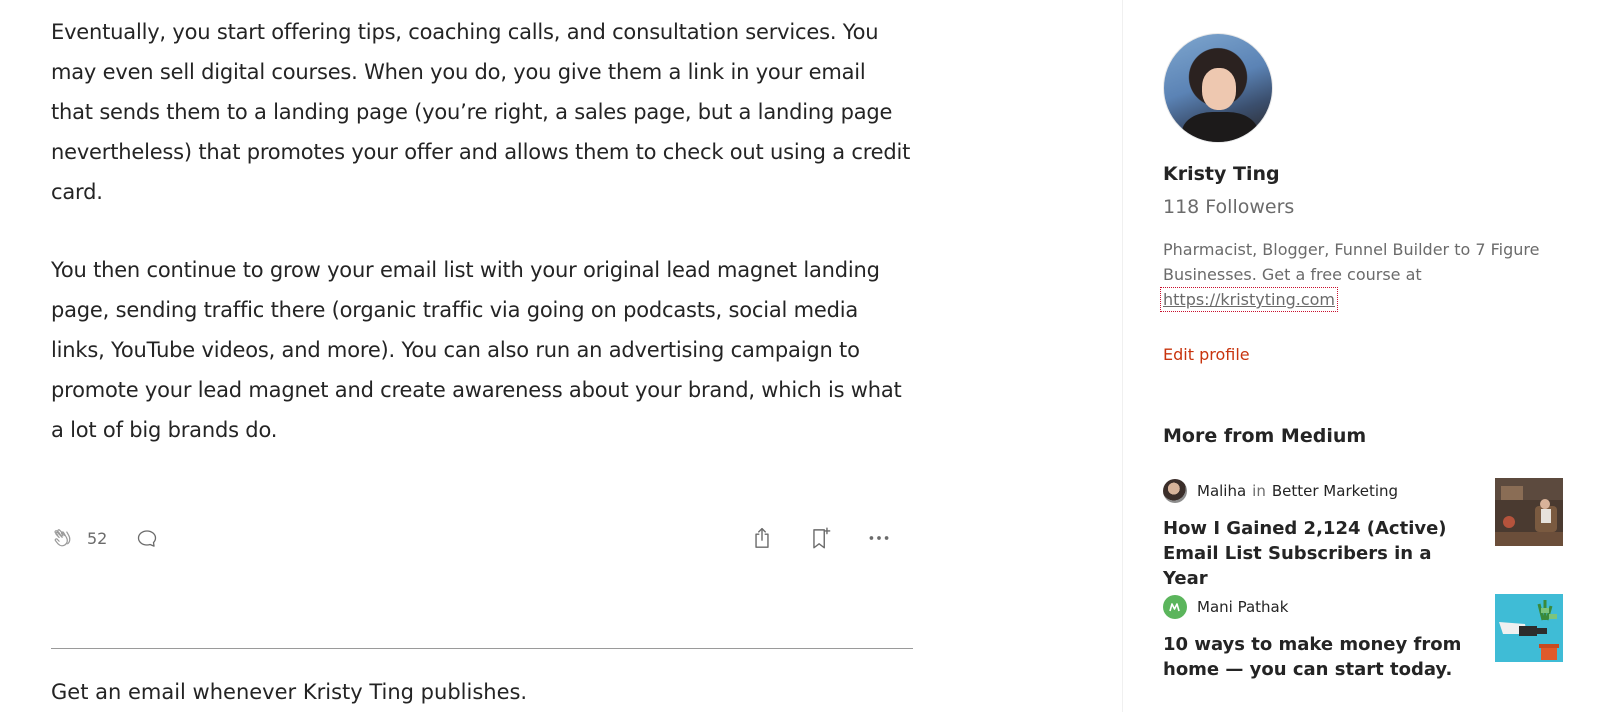 This screenshot has width=1600, height=712. I want to click on recommendation-author: Maliha, so click(1221, 491).